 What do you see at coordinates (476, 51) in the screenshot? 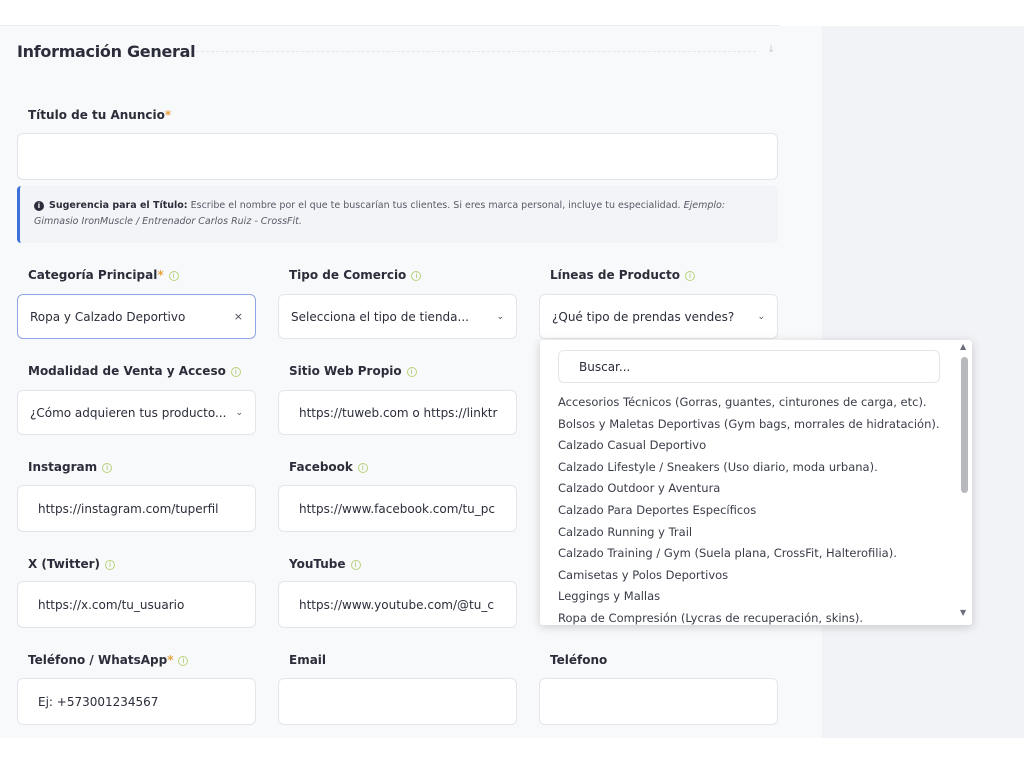
I see `section-divider` at bounding box center [476, 51].